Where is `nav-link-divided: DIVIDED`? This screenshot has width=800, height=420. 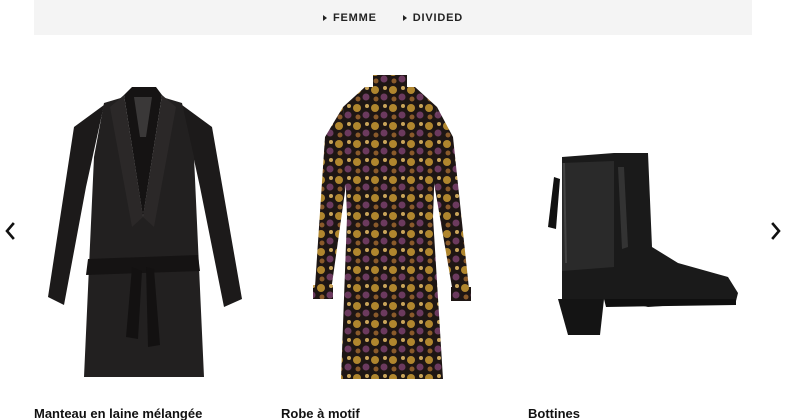
nav-link-divided: DIVIDED is located at coordinates (432, 17).